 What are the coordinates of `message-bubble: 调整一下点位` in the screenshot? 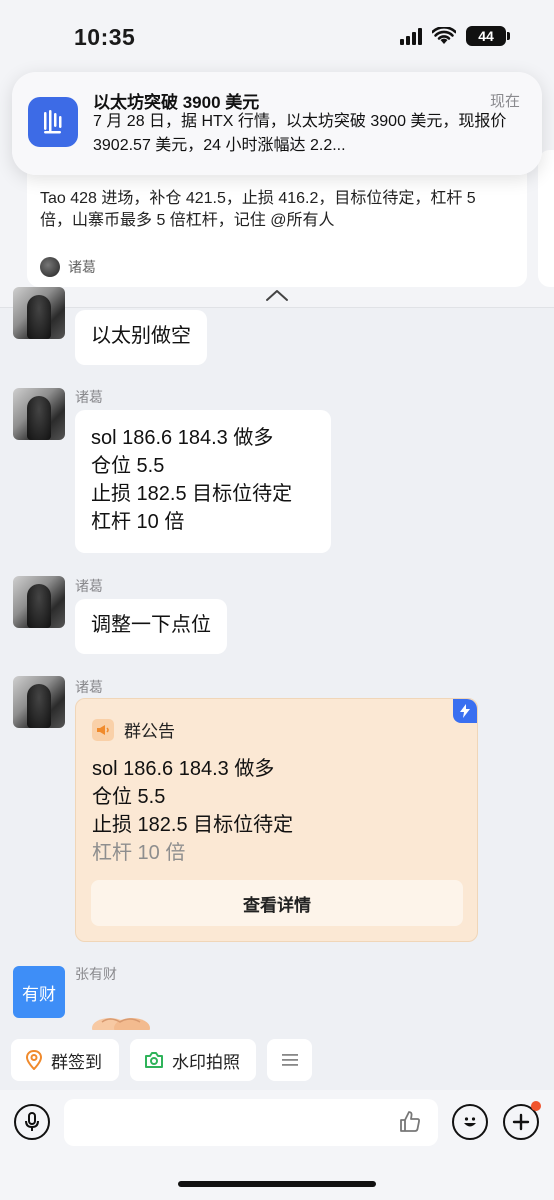 It's located at (151, 626).